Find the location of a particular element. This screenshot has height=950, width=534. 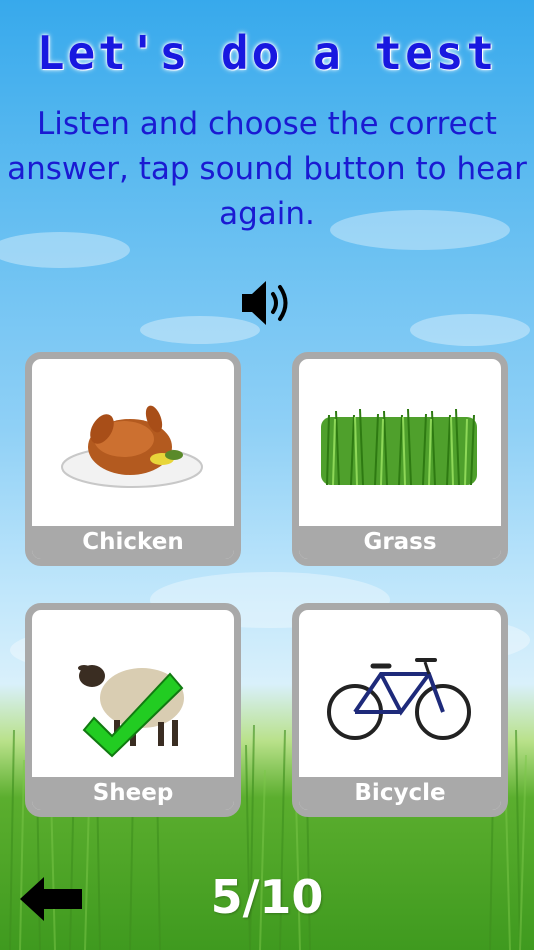

option-label: Bicycle is located at coordinates (400, 793).